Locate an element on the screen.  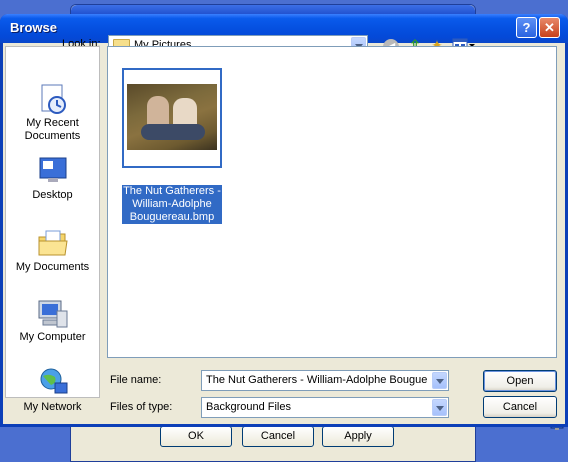
file-thumbnail is located at coordinates (172, 118).